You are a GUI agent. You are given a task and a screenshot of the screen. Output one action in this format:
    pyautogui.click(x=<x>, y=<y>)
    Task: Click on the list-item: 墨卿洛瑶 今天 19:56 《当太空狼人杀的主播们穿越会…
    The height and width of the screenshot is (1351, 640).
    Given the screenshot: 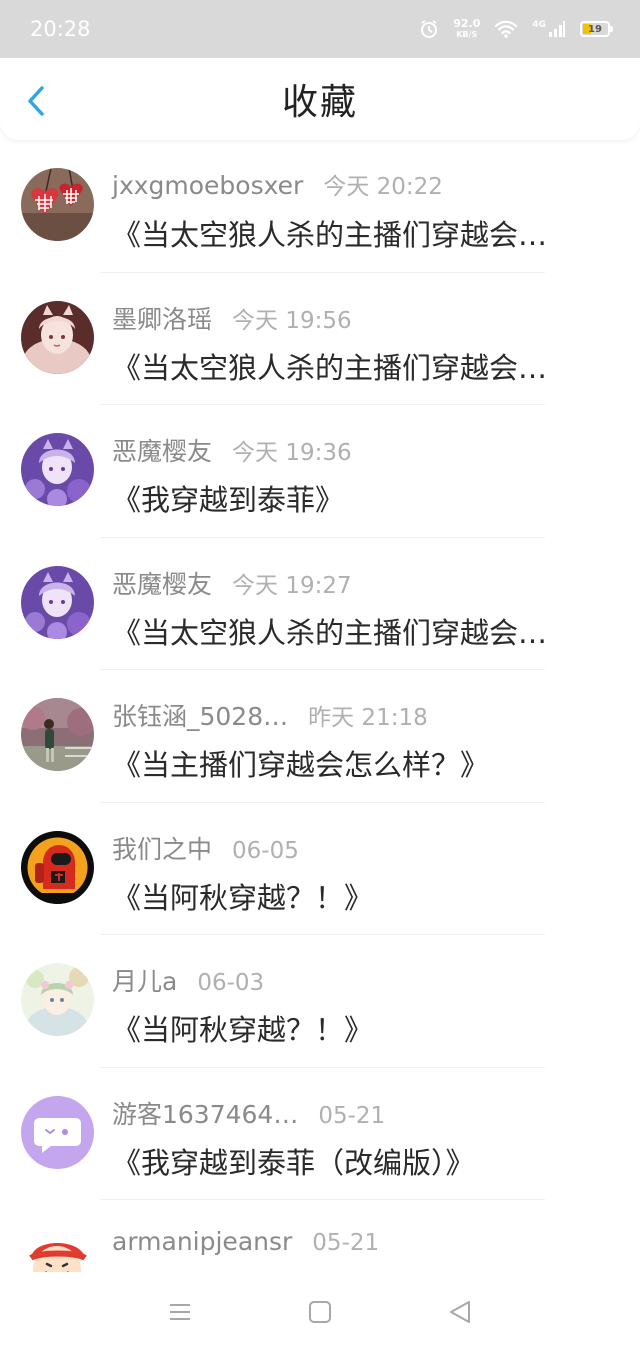 What is the action you would take?
    pyautogui.click(x=320, y=339)
    